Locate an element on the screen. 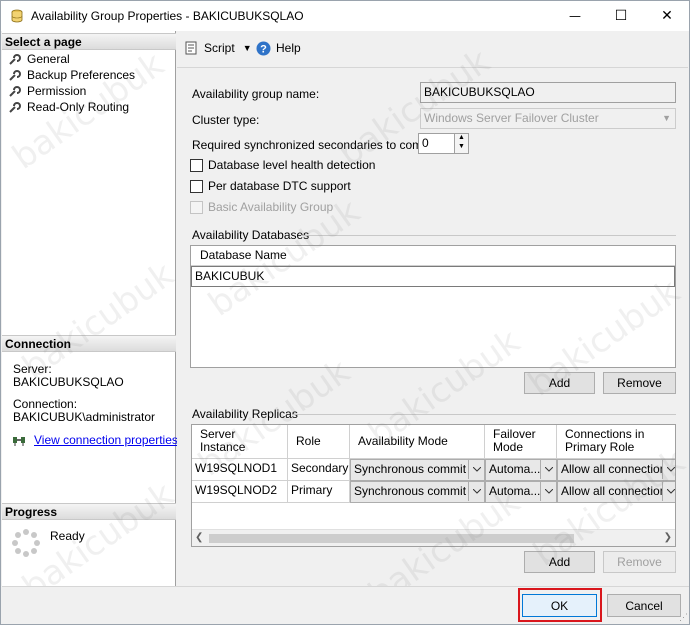 The height and width of the screenshot is (625, 690). role-cell: Primary is located at coordinates (319, 492).